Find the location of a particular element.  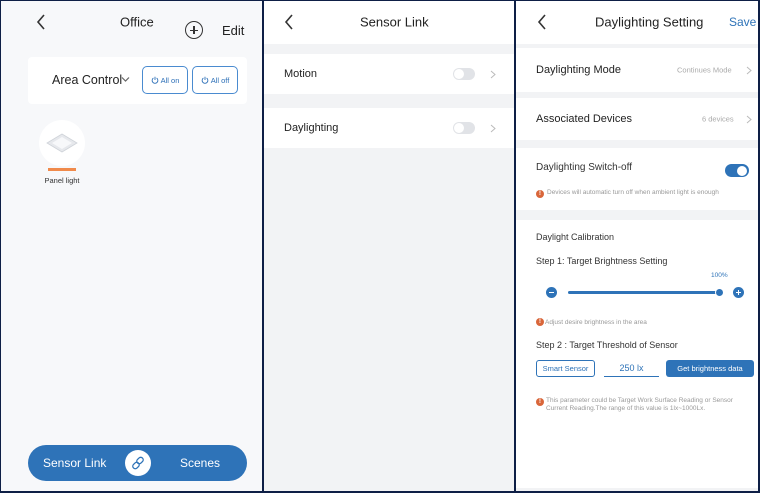

daylighting-mode-label: Daylighting Mode is located at coordinates (578, 70).